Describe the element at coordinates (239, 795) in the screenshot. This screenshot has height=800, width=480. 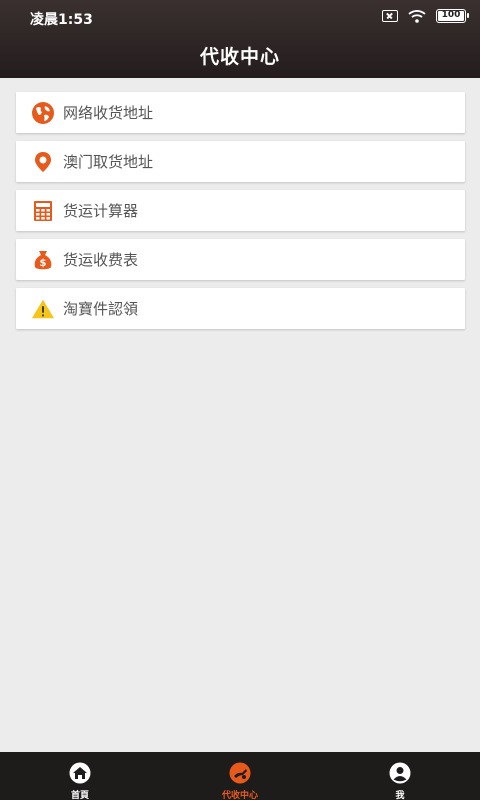
I see `tab-label: 代收中心` at that location.